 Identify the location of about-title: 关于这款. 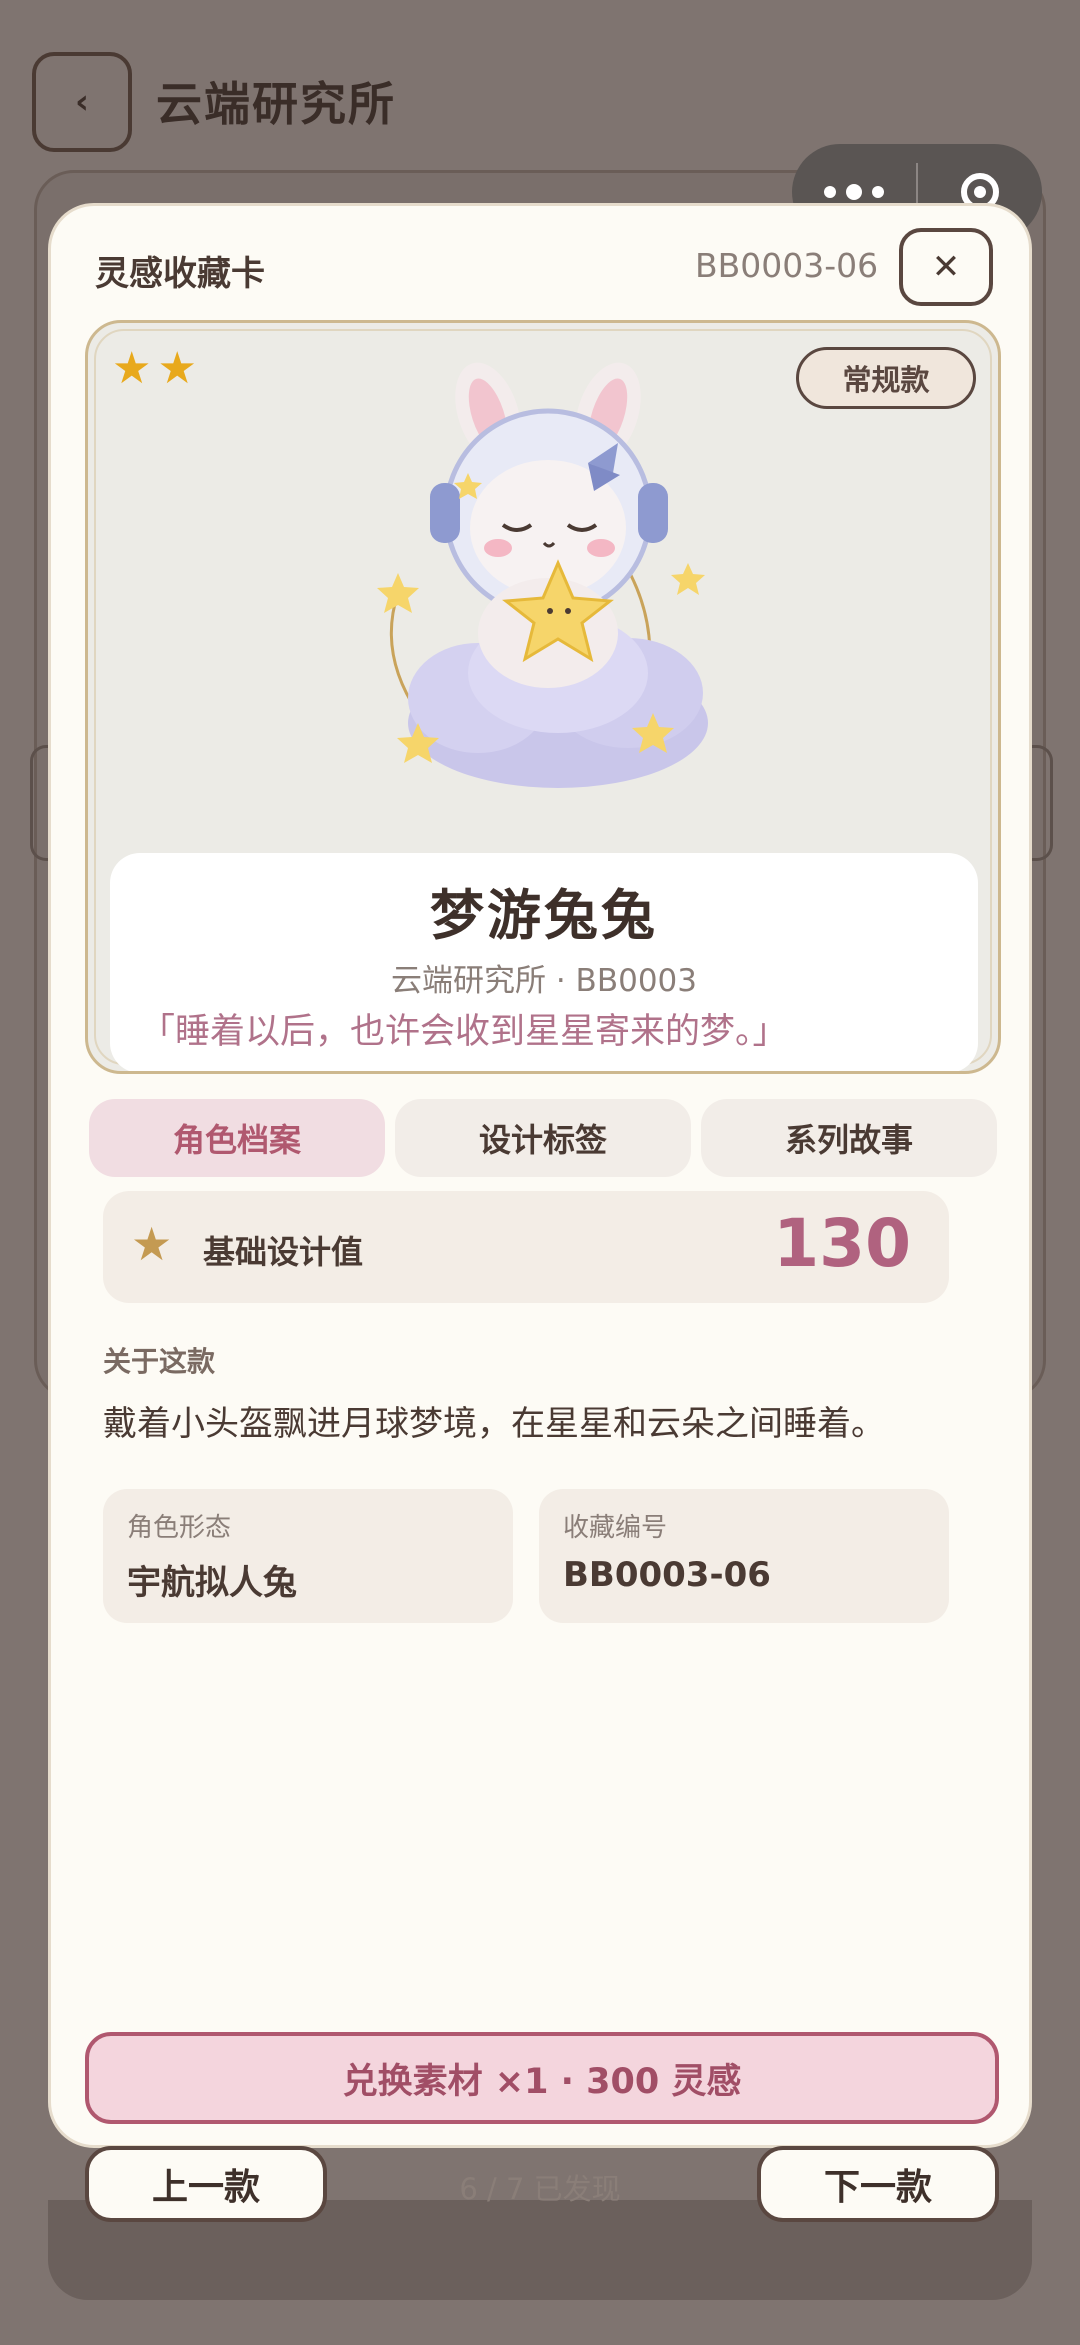
(159, 1361).